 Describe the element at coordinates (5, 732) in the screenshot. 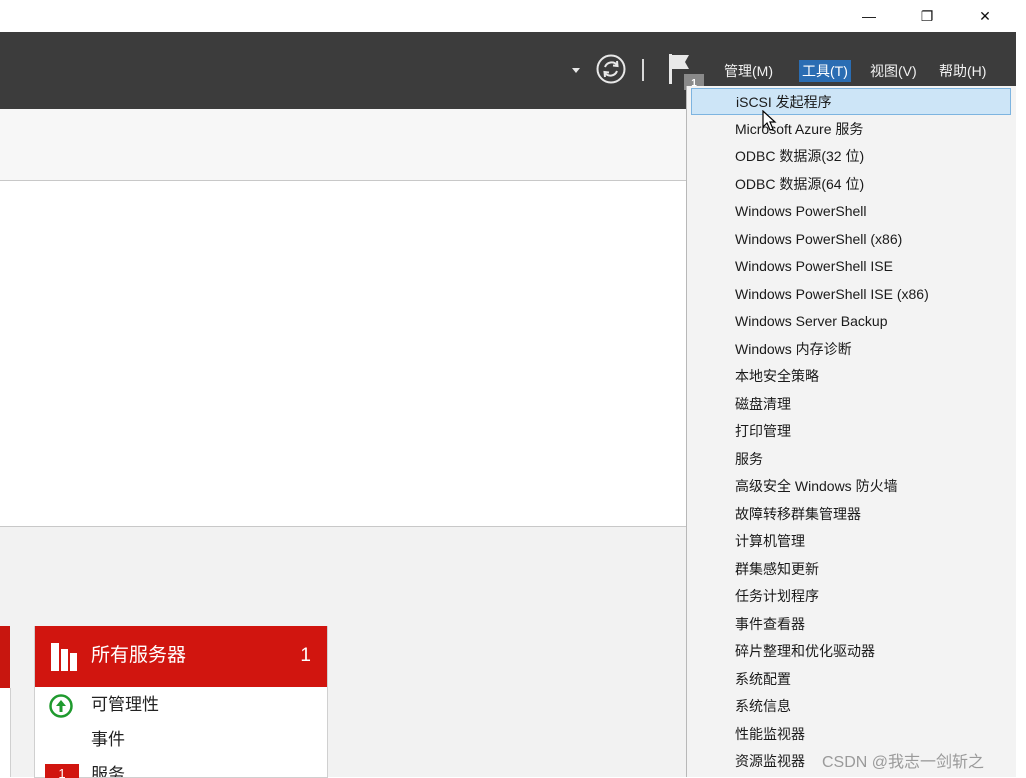

I see `previous-tile-body` at that location.